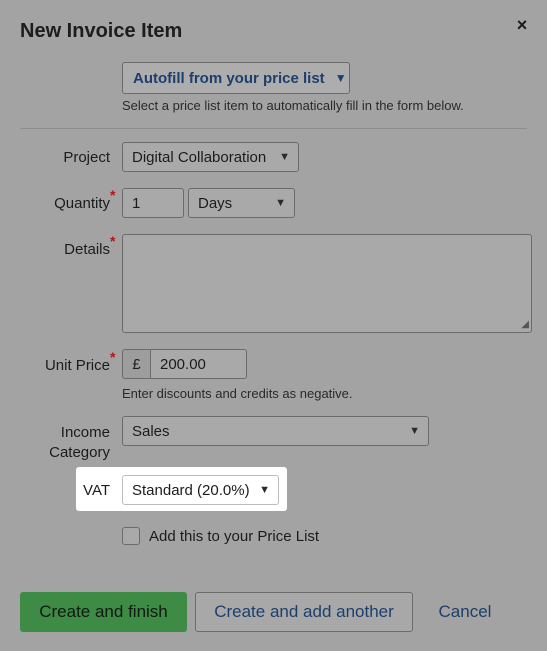 The height and width of the screenshot is (651, 547). What do you see at coordinates (131, 536) in the screenshot?
I see `price-list-checkbox` at bounding box center [131, 536].